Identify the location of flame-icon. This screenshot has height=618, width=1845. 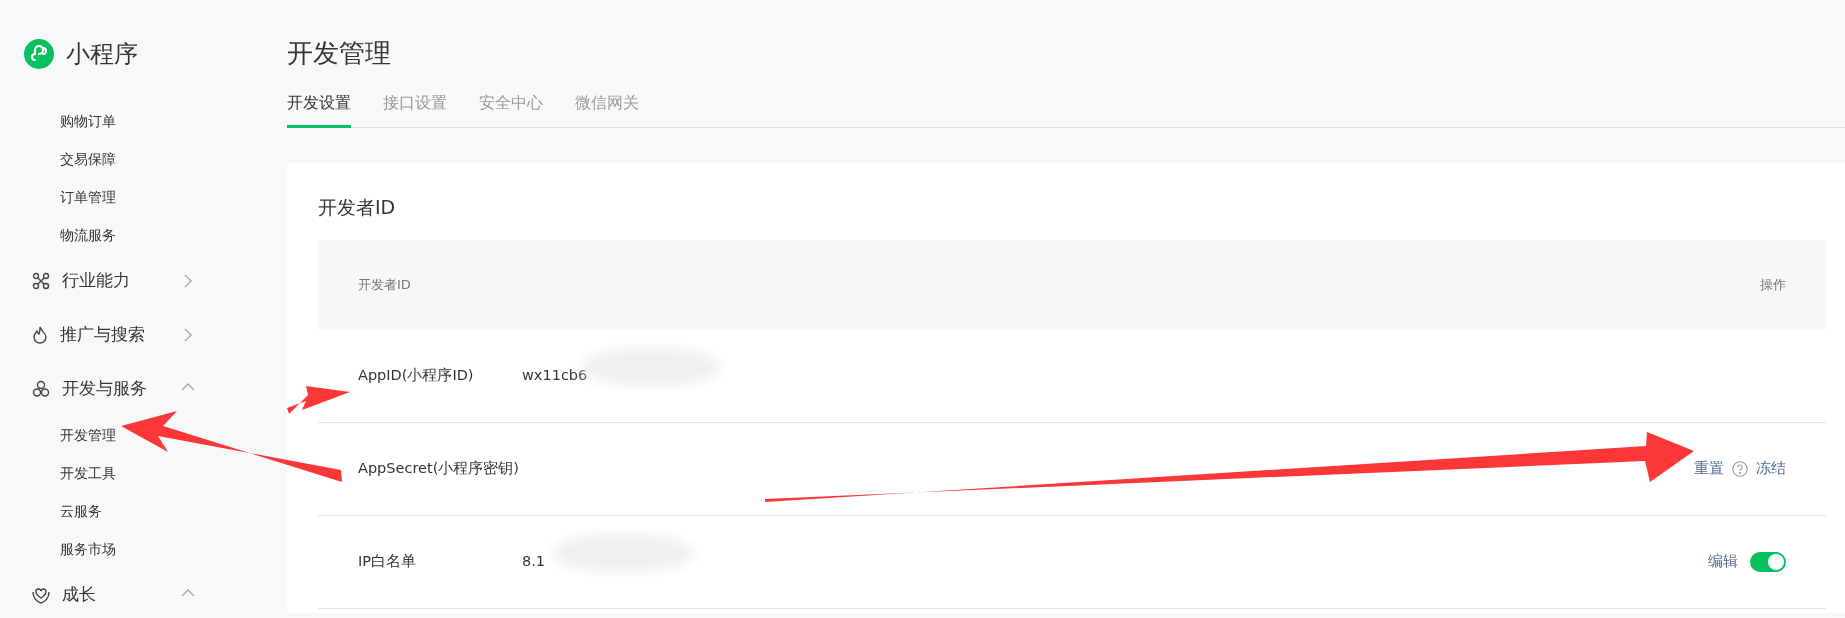
(40, 335).